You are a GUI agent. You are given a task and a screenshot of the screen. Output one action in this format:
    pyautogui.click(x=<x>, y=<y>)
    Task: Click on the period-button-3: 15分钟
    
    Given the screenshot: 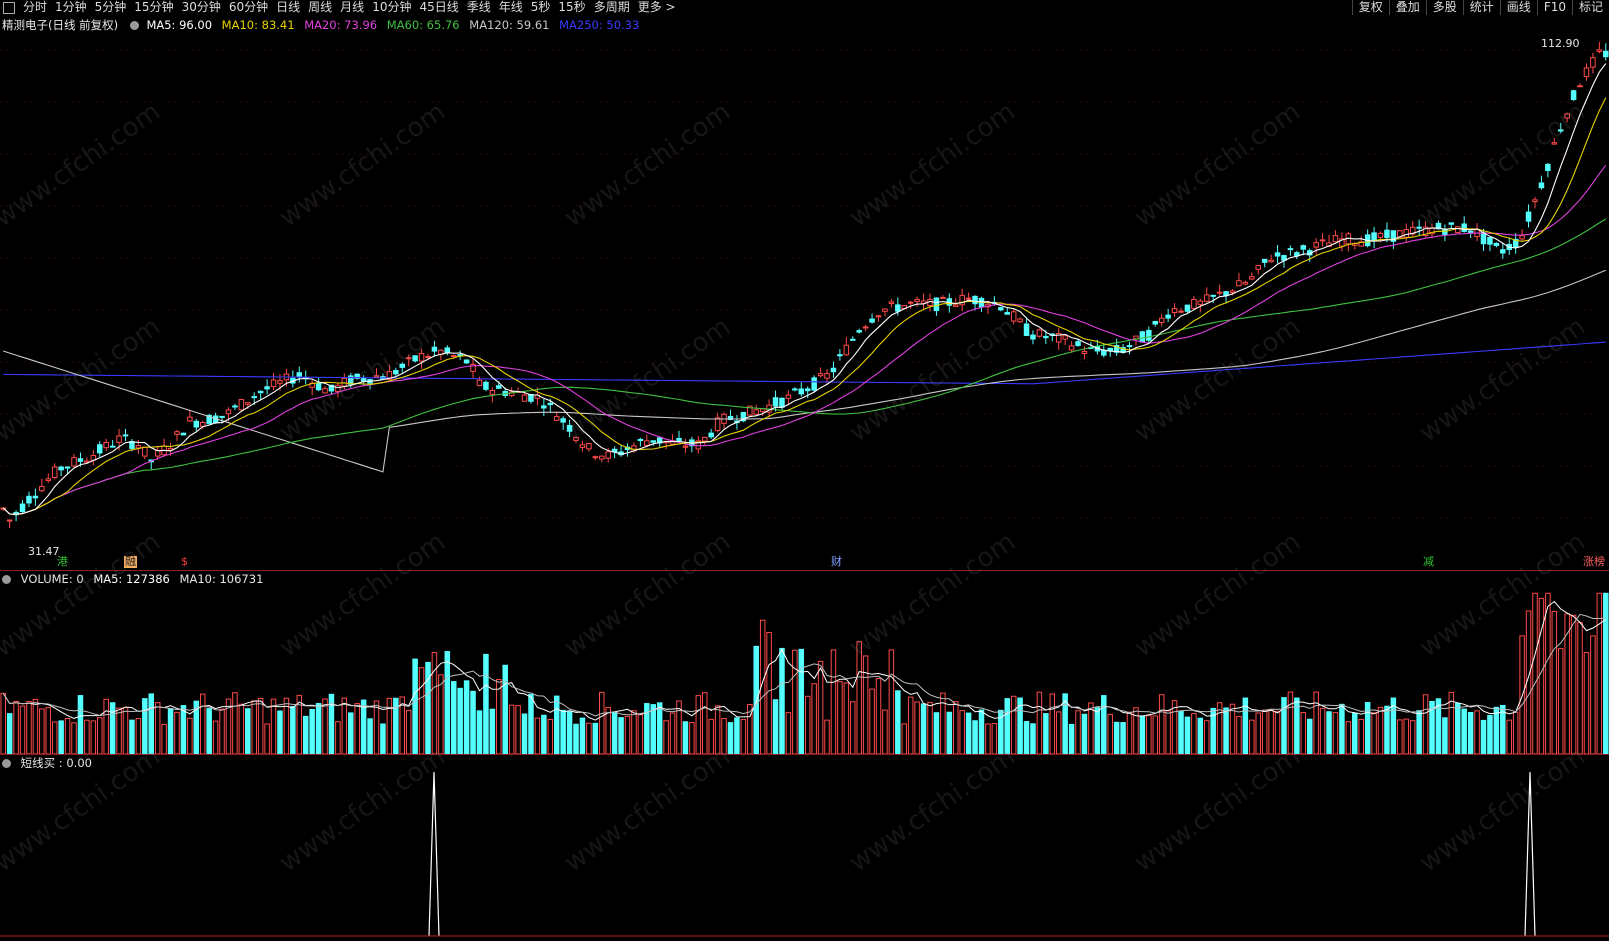 What is the action you would take?
    pyautogui.click(x=153, y=7)
    